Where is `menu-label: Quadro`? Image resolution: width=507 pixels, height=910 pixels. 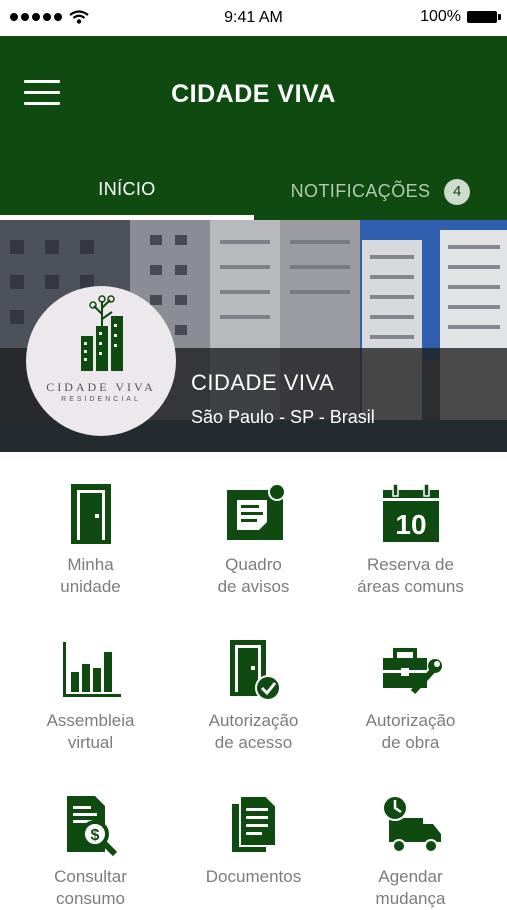
menu-label: Quadro is located at coordinates (253, 564).